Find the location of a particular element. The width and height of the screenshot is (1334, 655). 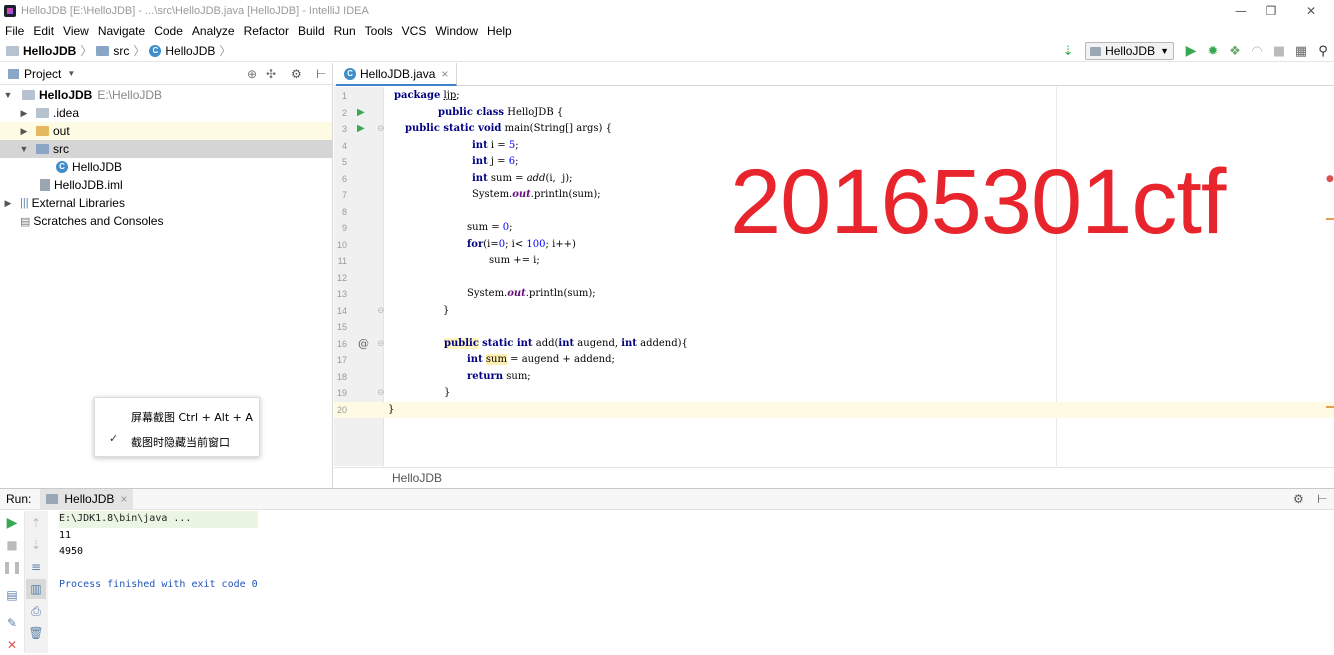

print-icon: ⎙ is located at coordinates (36, 611).